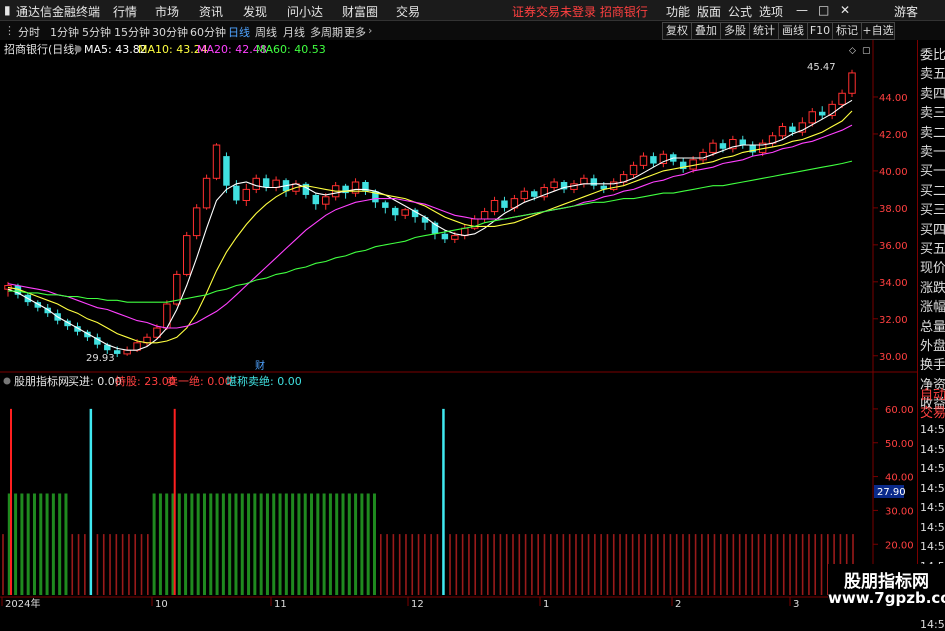 This screenshot has height=631, width=945. Describe the element at coordinates (100, 358) in the screenshot. I see `low-price-label: 29.93` at that location.